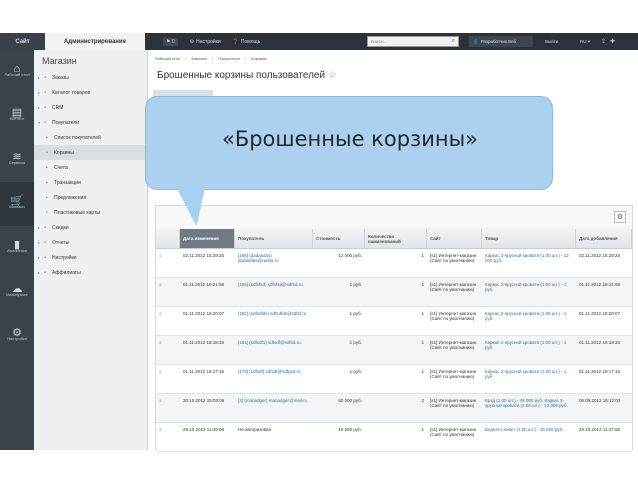 This screenshot has width=638, height=479. I want to click on pin-icon: ✚, so click(614, 42).